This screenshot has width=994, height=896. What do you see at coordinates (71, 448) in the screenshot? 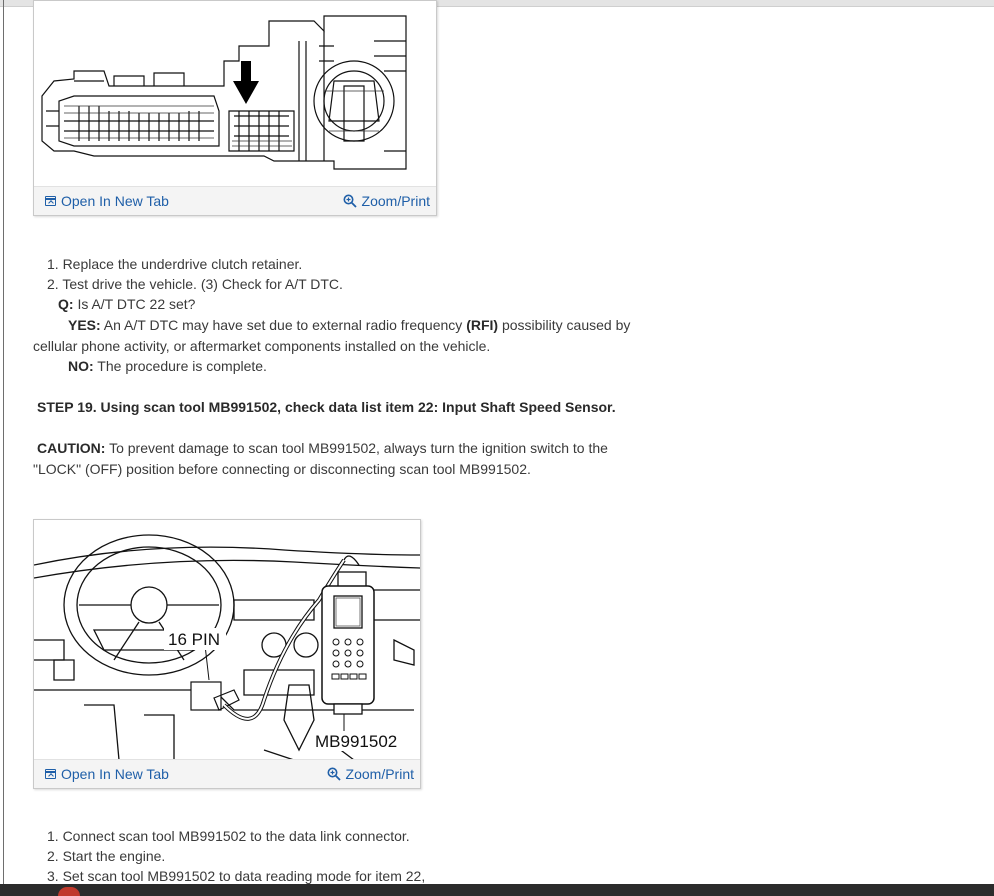
I see `caution-label: CAUTION:` at bounding box center [71, 448].